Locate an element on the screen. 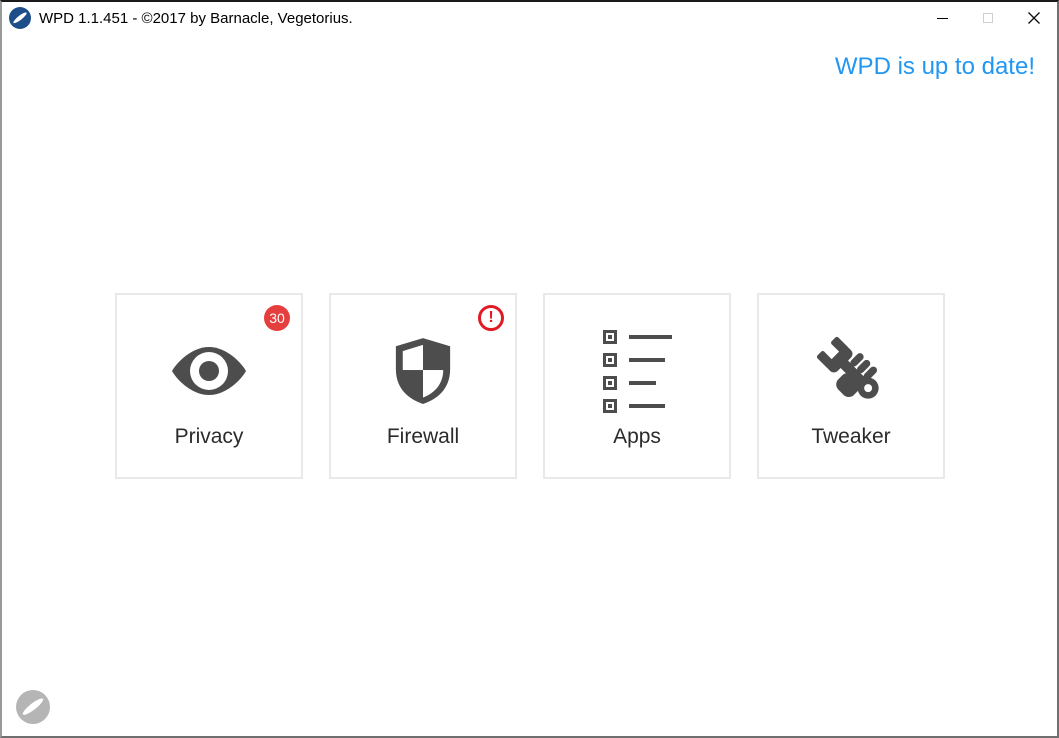 Image resolution: width=1059 pixels, height=738 pixels. close-icon is located at coordinates (1034, 18).